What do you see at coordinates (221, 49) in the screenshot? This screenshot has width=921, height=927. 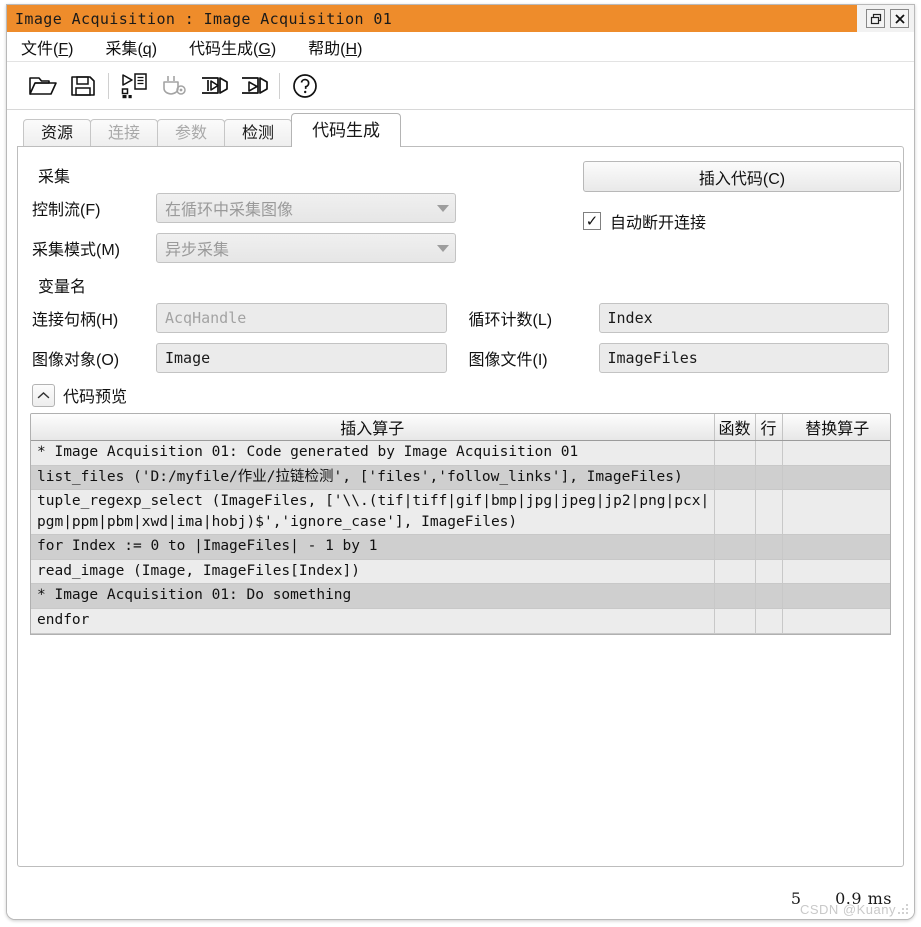 I see `menu-item-codegen-label: 代码生成` at bounding box center [221, 49].